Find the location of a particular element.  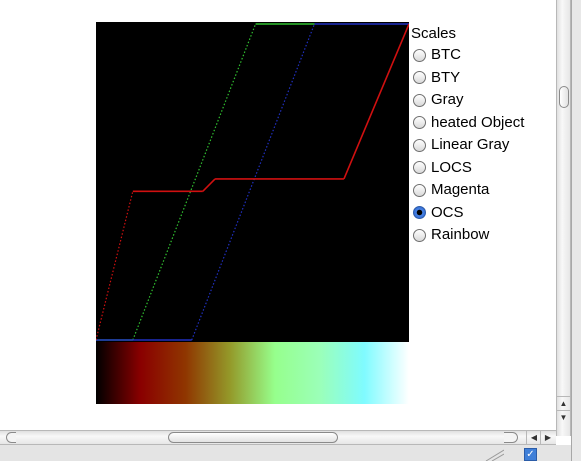

scale-option-label: LOCS is located at coordinates (451, 167).